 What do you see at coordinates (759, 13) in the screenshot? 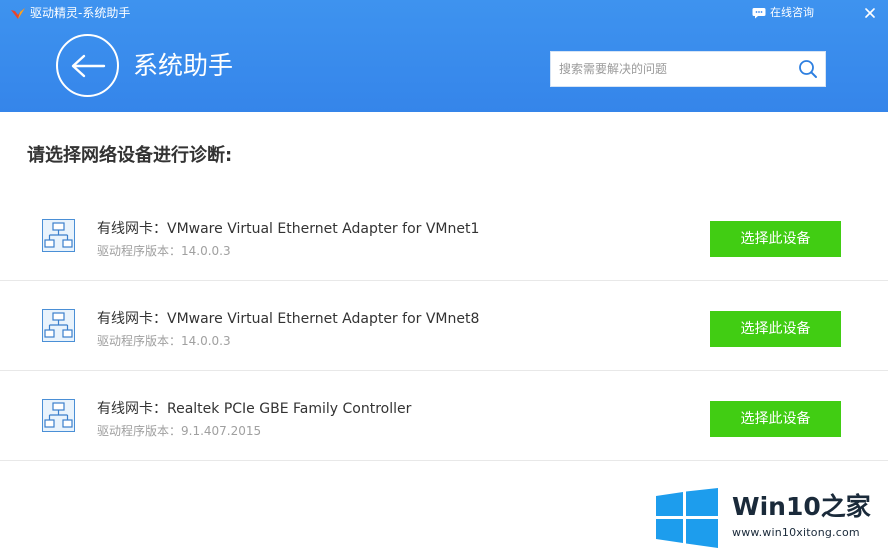
I see `chat-bubble-icon` at bounding box center [759, 13].